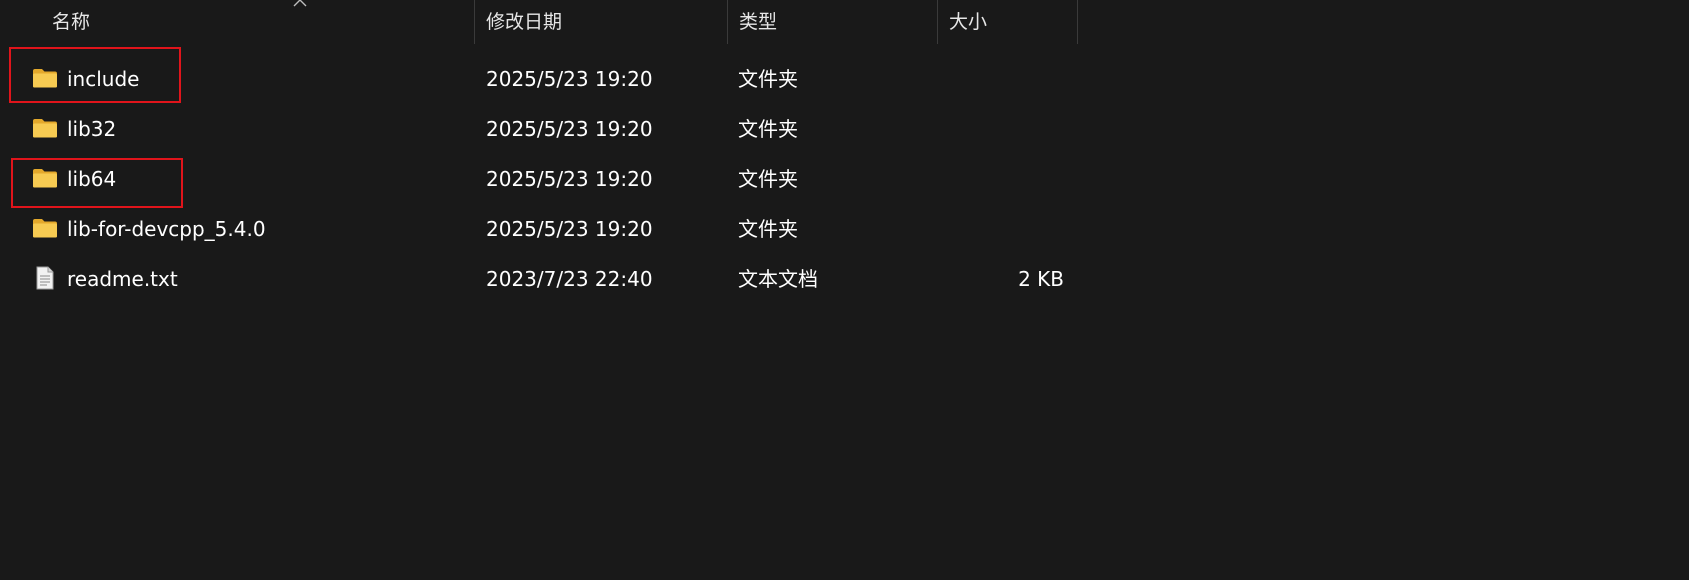 The image size is (1689, 580). I want to click on column-header-size: 大小, so click(1008, 22).